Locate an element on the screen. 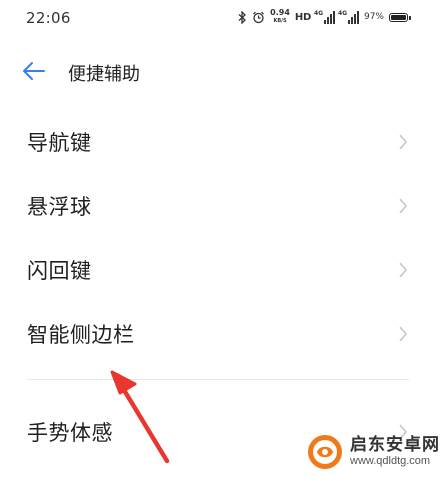 Image resolution: width=448 pixels, height=481 pixels. settings-item-label: 手势体感 is located at coordinates (70, 433).